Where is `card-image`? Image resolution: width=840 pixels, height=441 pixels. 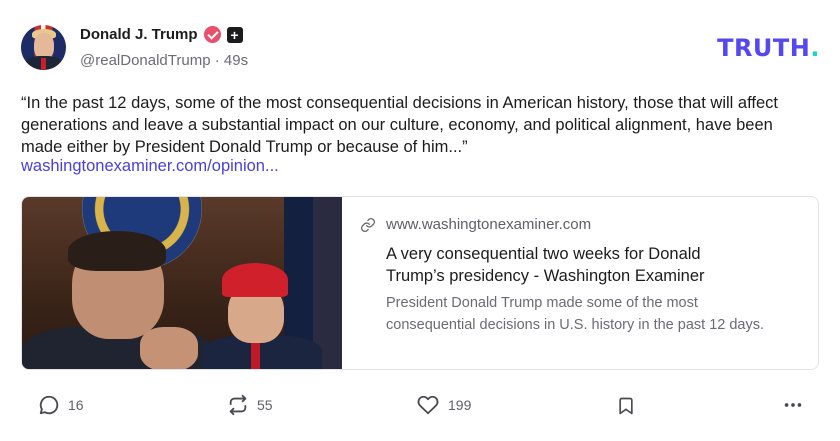 card-image is located at coordinates (182, 283).